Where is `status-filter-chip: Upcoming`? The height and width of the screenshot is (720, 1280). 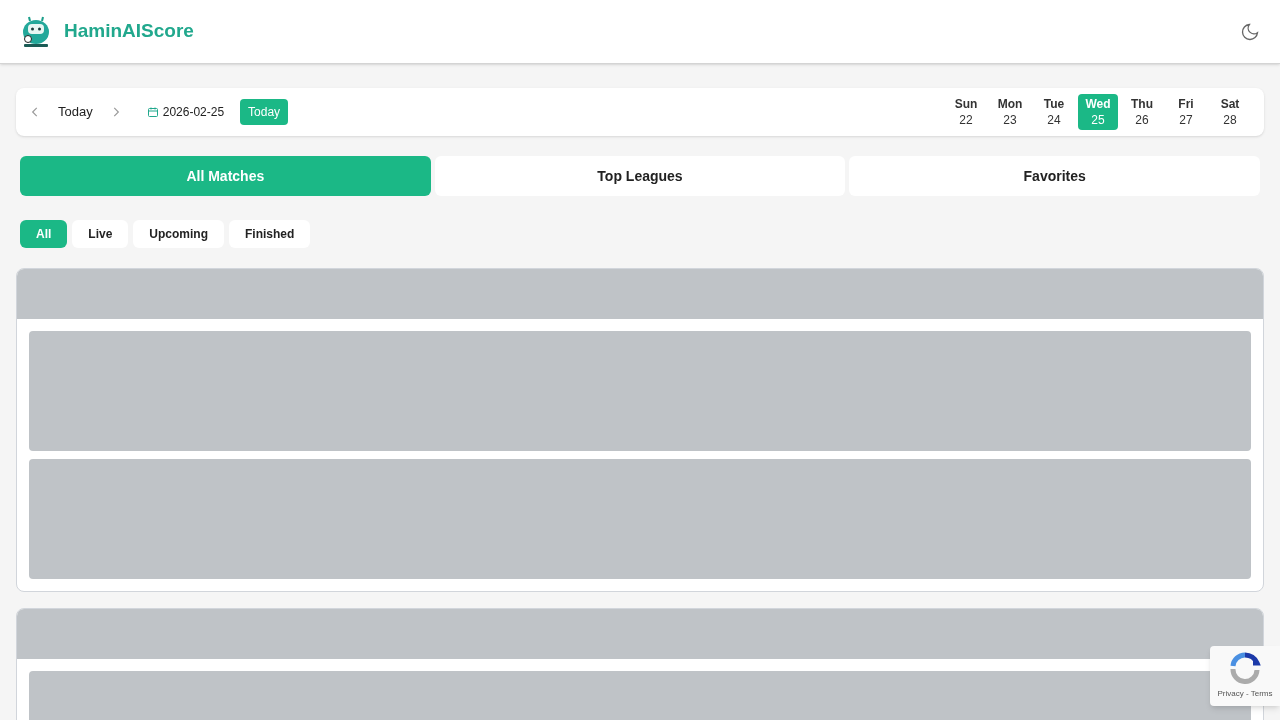
status-filter-chip: Upcoming is located at coordinates (179, 234).